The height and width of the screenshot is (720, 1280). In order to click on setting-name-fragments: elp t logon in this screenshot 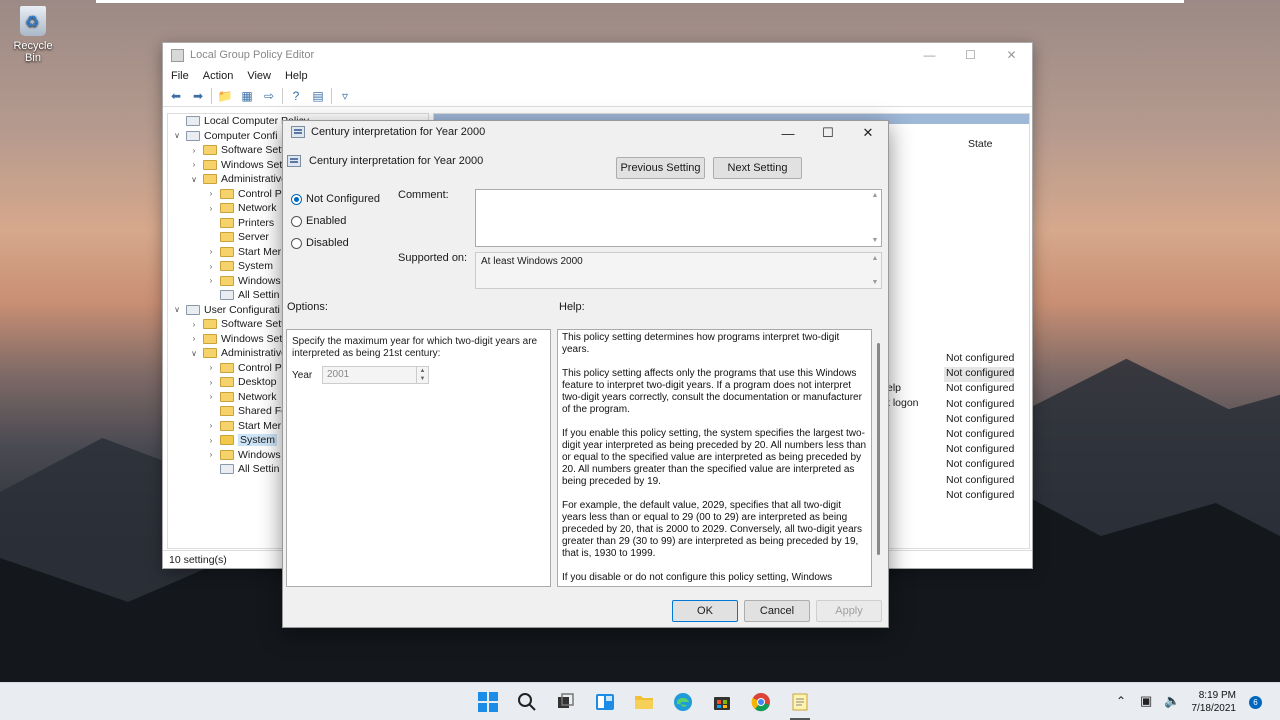, I will do `click(903, 397)`.